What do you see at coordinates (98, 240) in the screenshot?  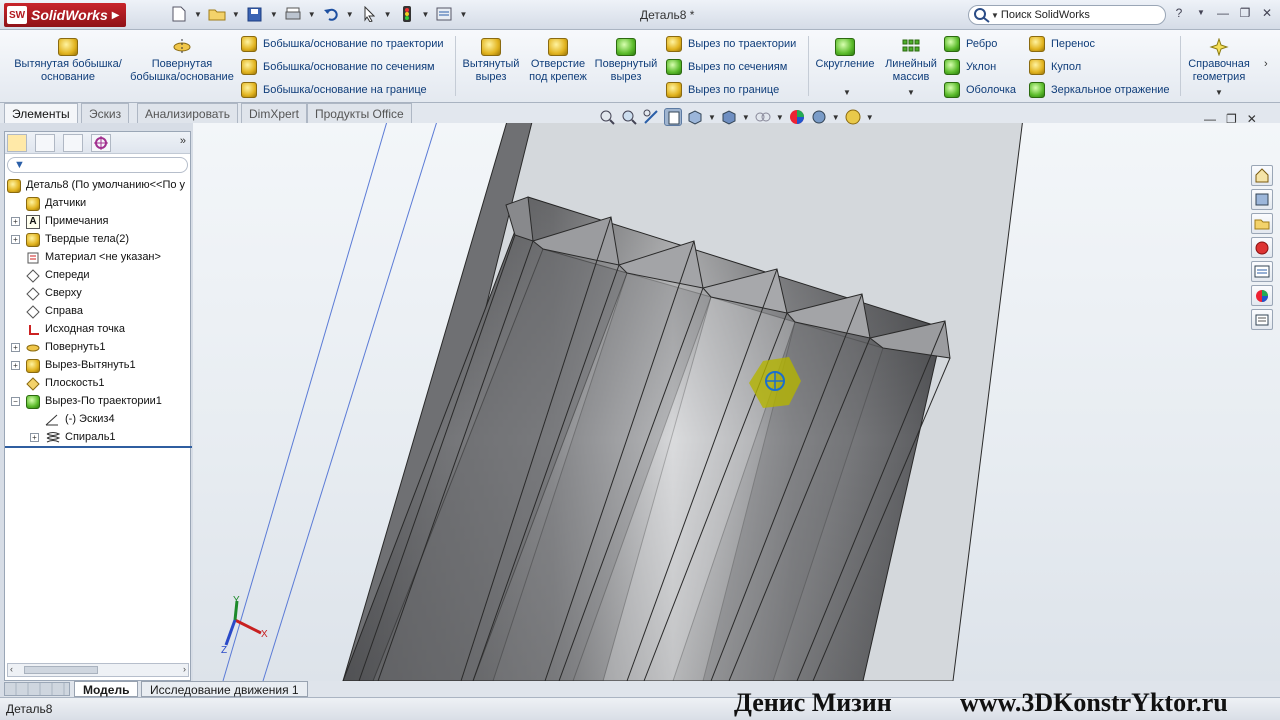 I see `tree-item-solid-bodies: + Твердые тела(2)` at bounding box center [98, 240].